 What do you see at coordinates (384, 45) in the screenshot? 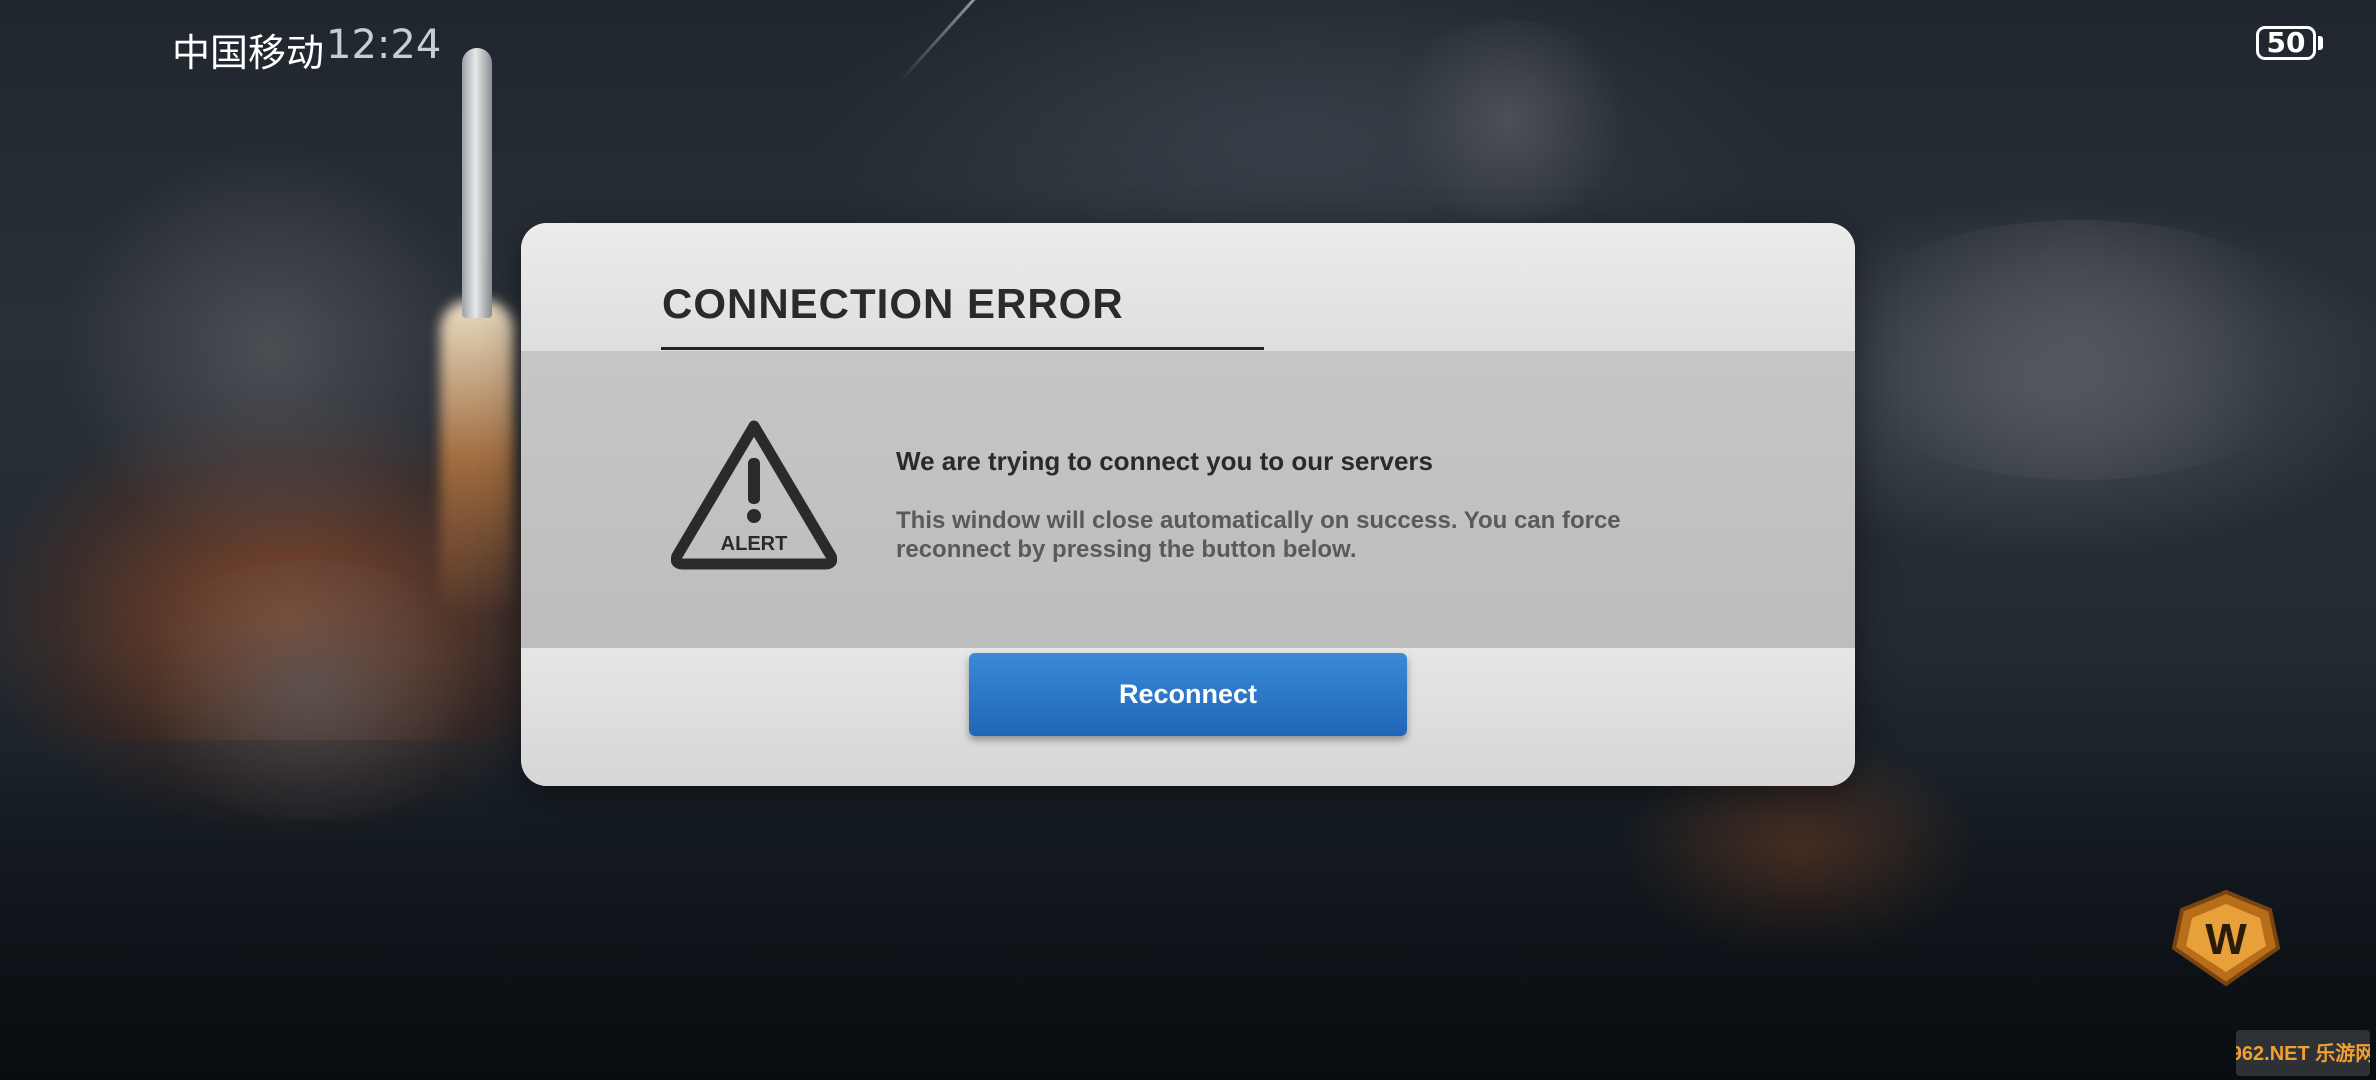
I see `status-time: 12:24` at bounding box center [384, 45].